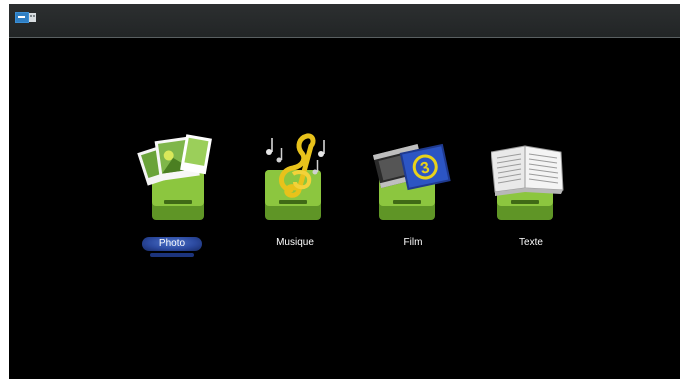 This screenshot has height=383, width=680. I want to click on film-folder-icon: 3, so click(412, 181).